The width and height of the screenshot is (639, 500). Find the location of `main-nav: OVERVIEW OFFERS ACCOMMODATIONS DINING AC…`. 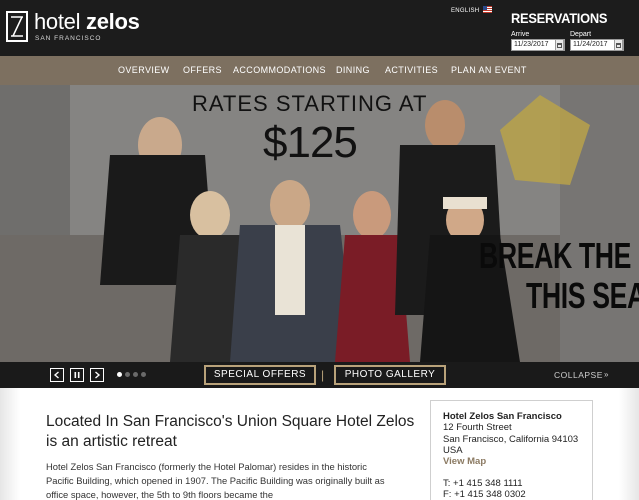

main-nav: OVERVIEW OFFERS ACCOMMODATIONS DINING AC… is located at coordinates (319, 70).